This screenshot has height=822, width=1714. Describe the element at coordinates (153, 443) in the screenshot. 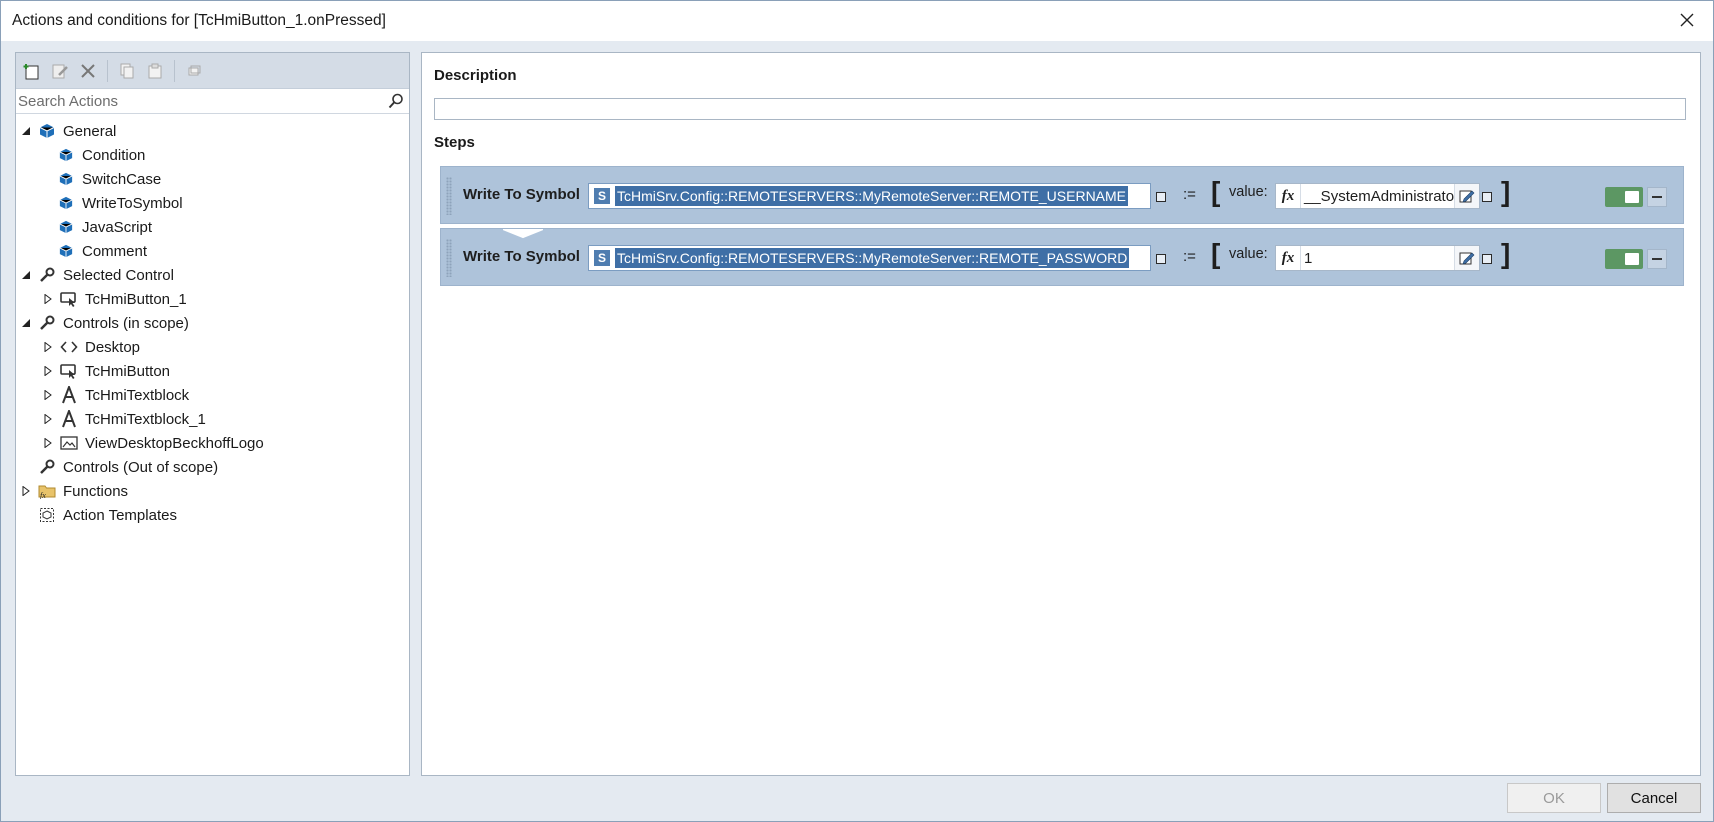

I see `tree-node-viewdesktop-logo: ViewDesktopBeckhoffLogo` at that location.